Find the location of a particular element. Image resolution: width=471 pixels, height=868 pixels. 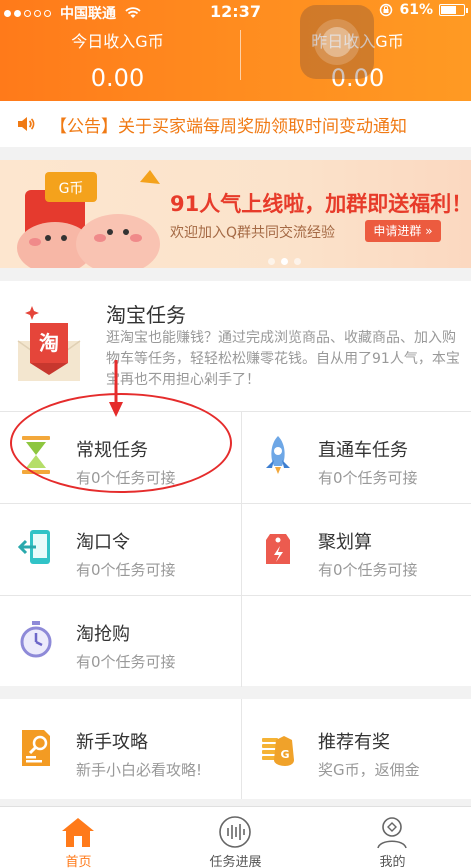

task-name: 淘抢购 is located at coordinates (103, 634).